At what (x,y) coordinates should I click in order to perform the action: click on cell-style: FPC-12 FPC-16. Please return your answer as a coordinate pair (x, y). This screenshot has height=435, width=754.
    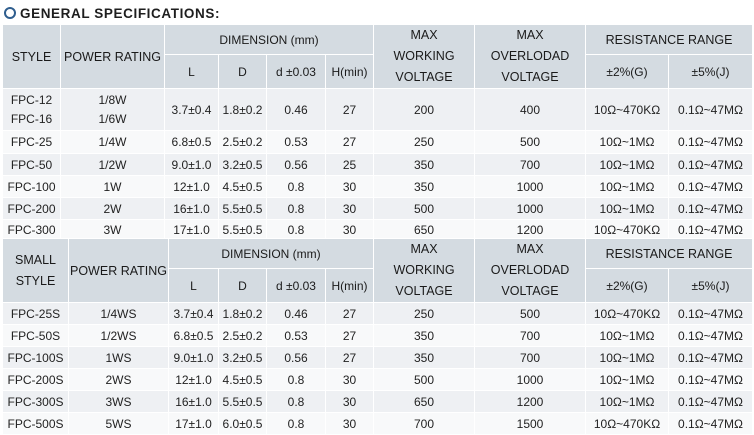
    Looking at the image, I should click on (31, 109).